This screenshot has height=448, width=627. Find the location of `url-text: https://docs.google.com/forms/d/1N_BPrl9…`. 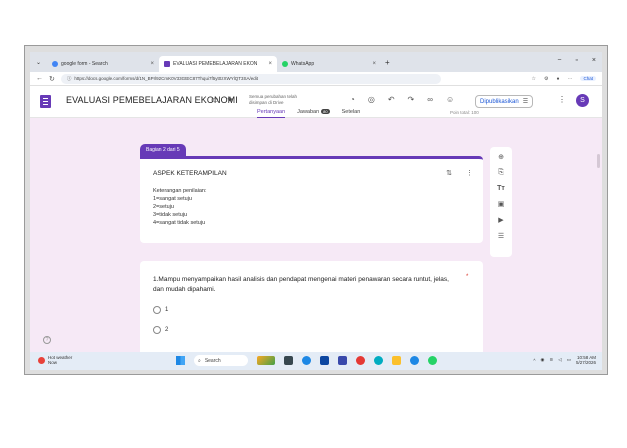

url-text: https://docs.google.com/forms/d/1N_BPrl9… is located at coordinates (166, 78).